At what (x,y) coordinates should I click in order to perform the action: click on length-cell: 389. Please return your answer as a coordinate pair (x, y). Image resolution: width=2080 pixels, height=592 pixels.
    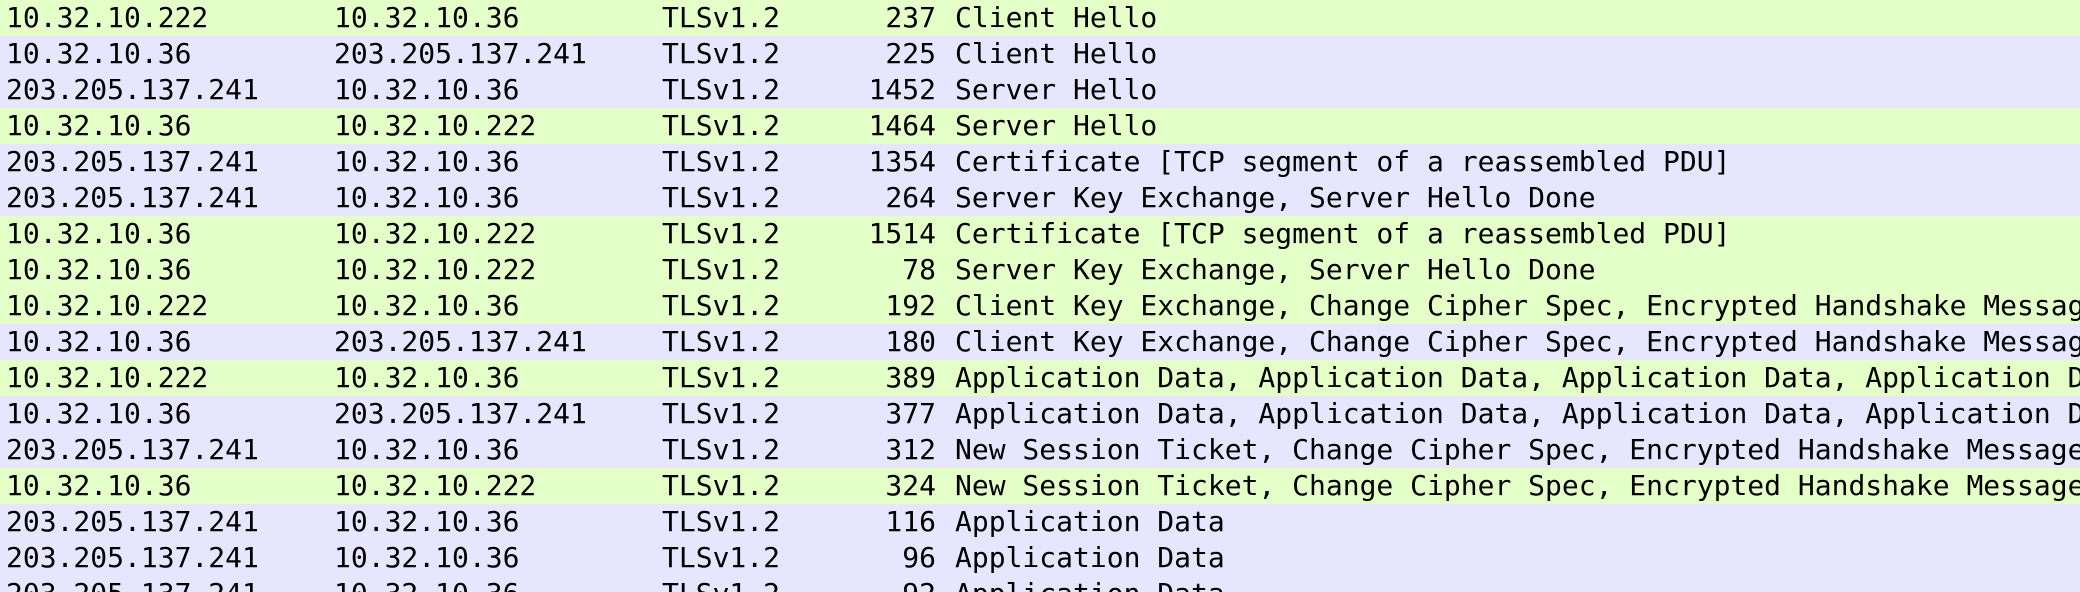
    Looking at the image, I should click on (910, 377).